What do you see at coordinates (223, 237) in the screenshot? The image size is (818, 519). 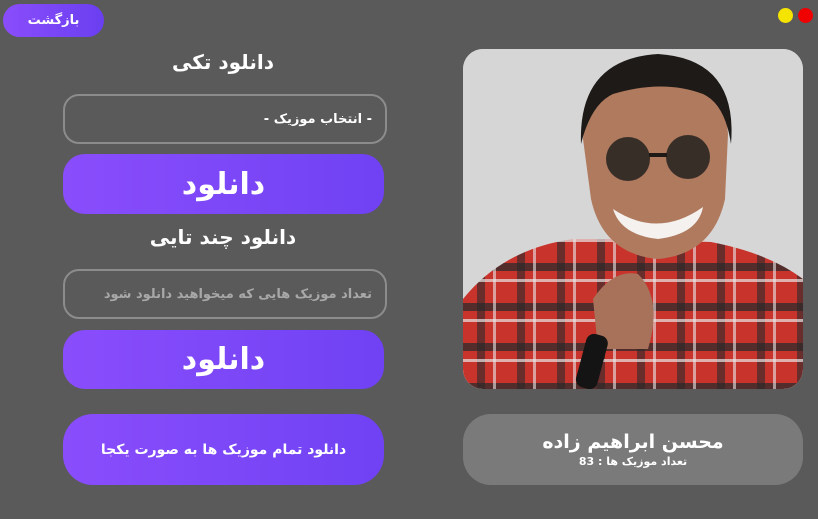 I see `multi-download-heading: دانلود چند تایی` at bounding box center [223, 237].